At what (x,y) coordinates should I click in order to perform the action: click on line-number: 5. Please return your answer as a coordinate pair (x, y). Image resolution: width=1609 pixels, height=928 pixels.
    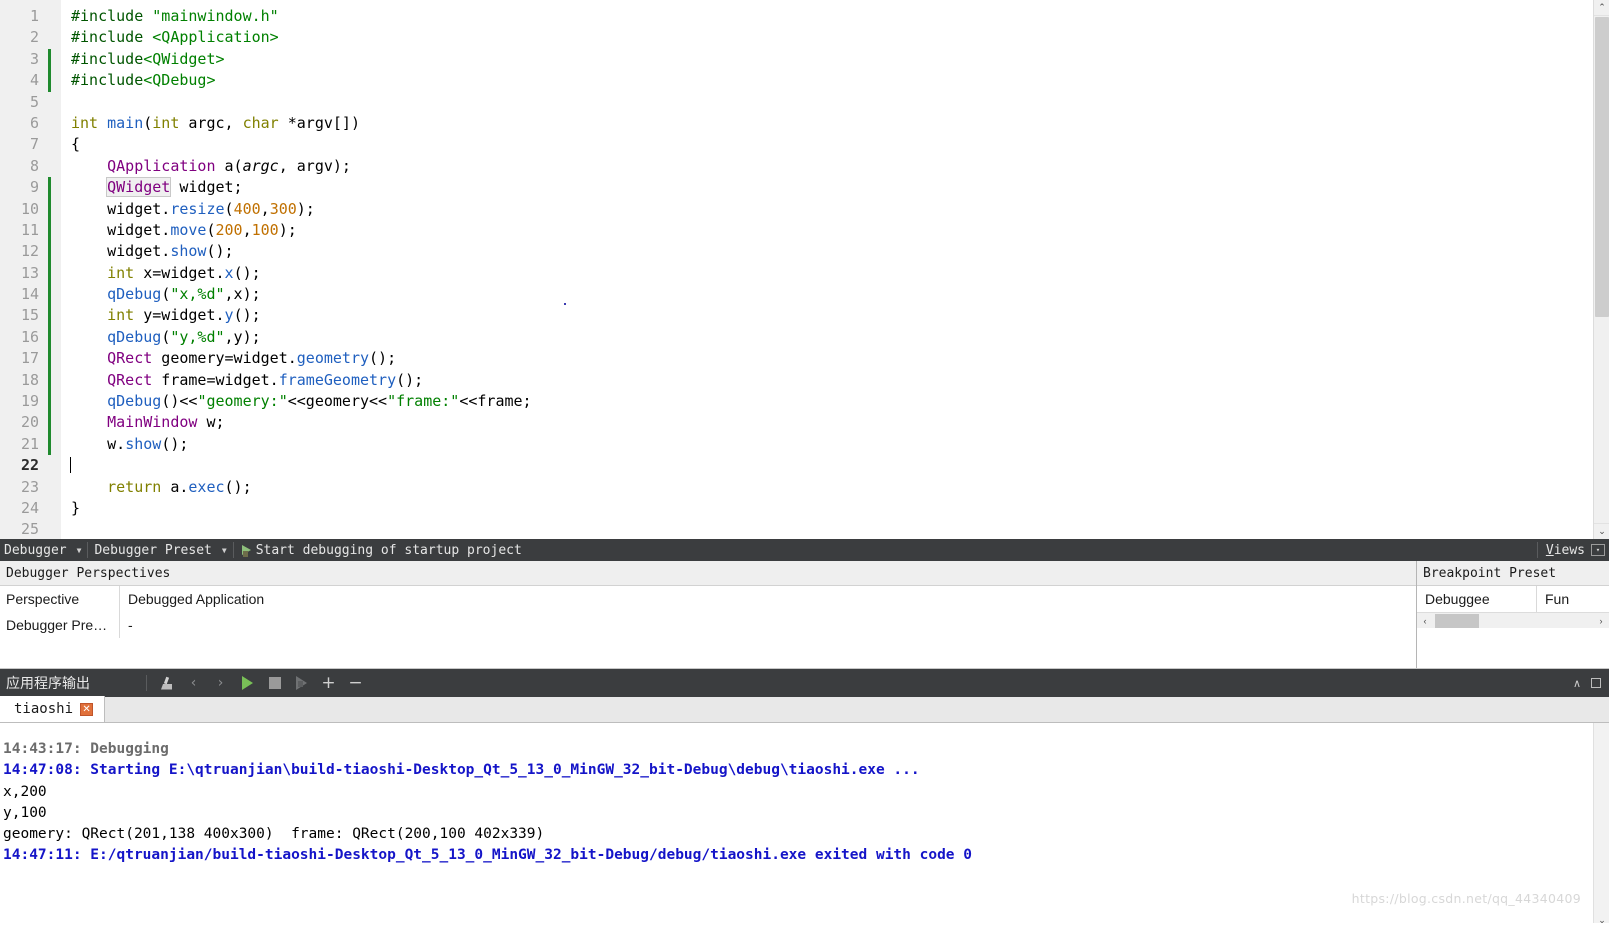
    Looking at the image, I should click on (34, 101).